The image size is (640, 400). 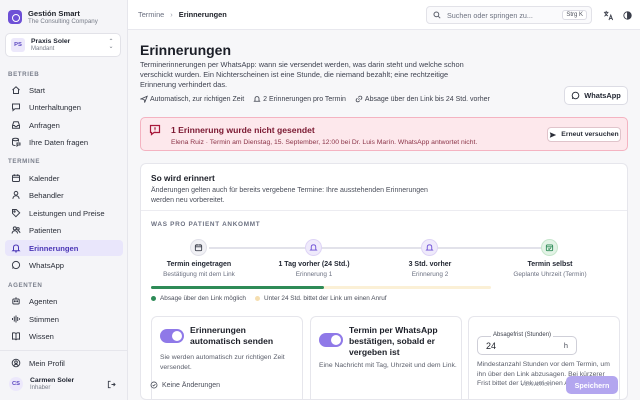 I want to click on users-icon, so click(x=15, y=230).